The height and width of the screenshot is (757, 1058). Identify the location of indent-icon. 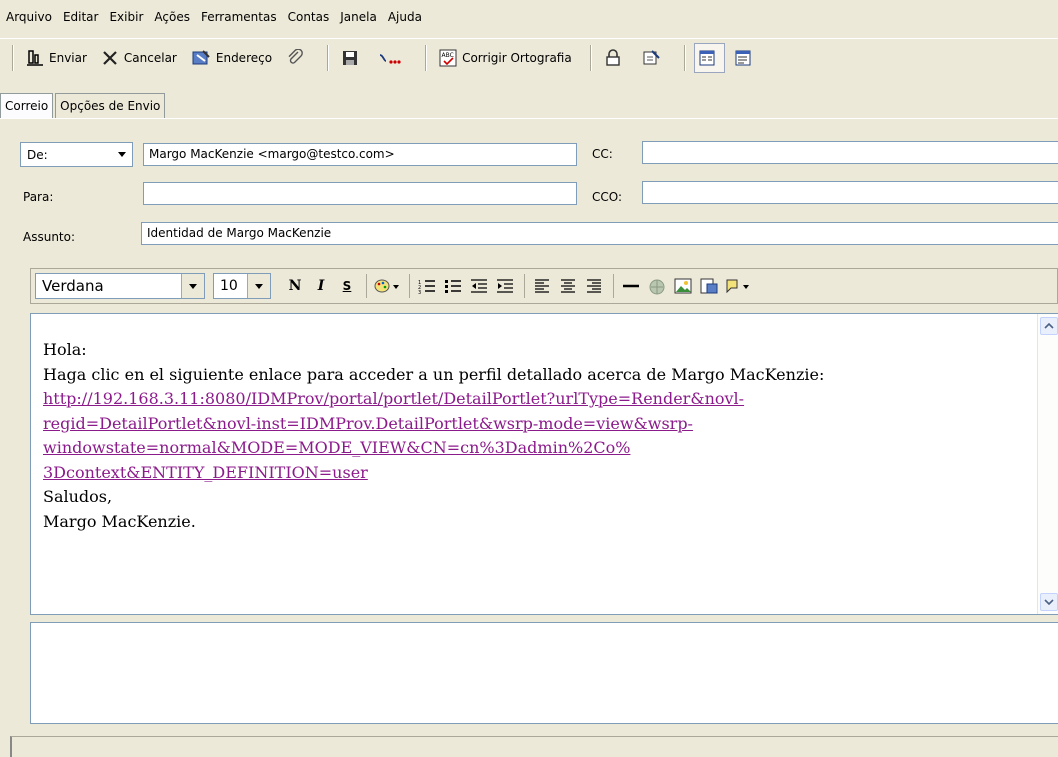
(505, 286).